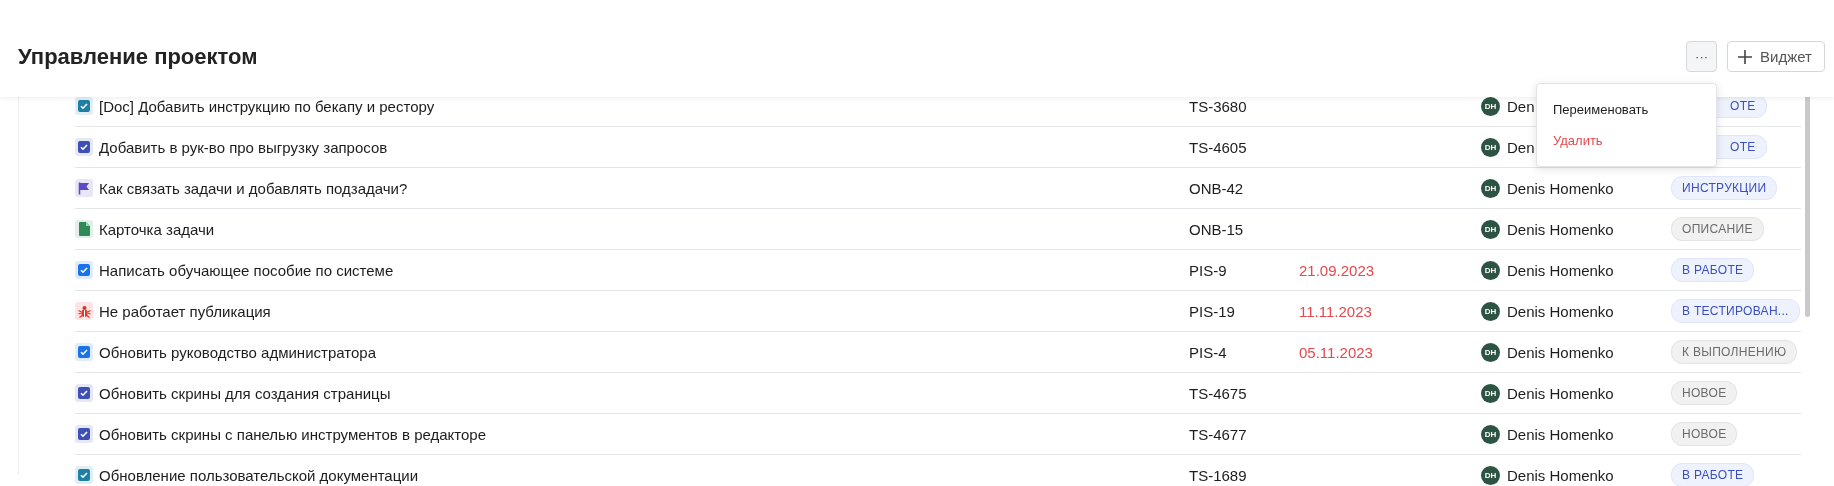  What do you see at coordinates (1776, 56) in the screenshot?
I see `add-widget-button: Виджет` at bounding box center [1776, 56].